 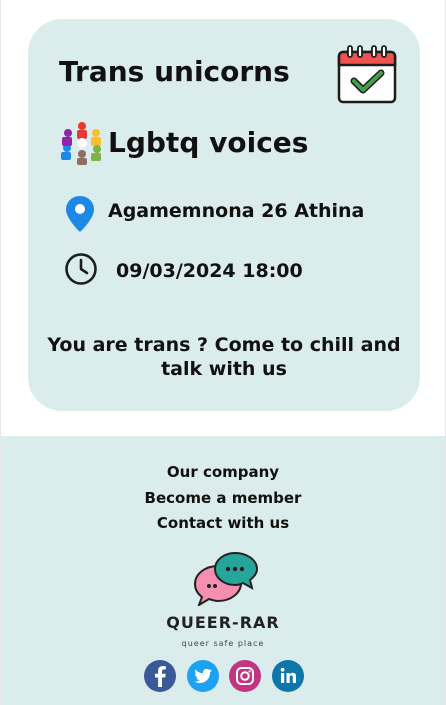 I want to click on people-circle-logo, so click(x=81, y=143).